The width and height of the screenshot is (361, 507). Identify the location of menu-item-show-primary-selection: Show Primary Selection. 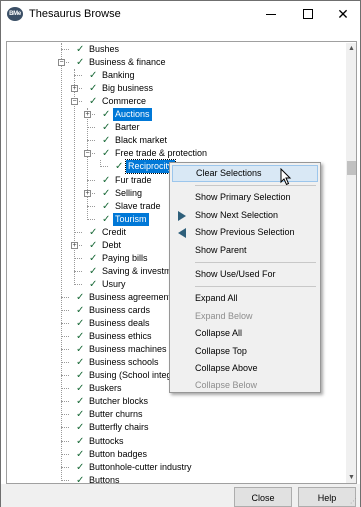
(245, 197).